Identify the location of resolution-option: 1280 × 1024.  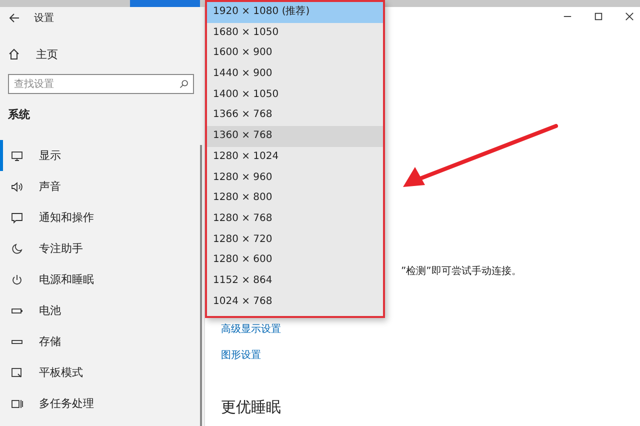
(295, 157).